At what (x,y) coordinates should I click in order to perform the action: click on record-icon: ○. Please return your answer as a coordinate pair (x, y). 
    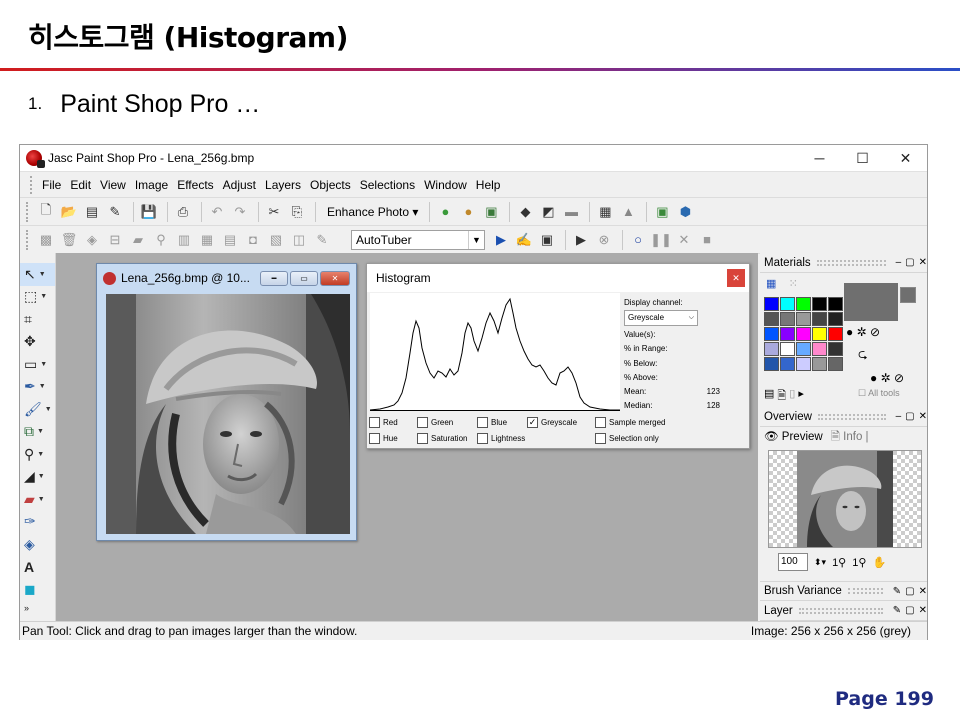
    Looking at the image, I should click on (638, 240).